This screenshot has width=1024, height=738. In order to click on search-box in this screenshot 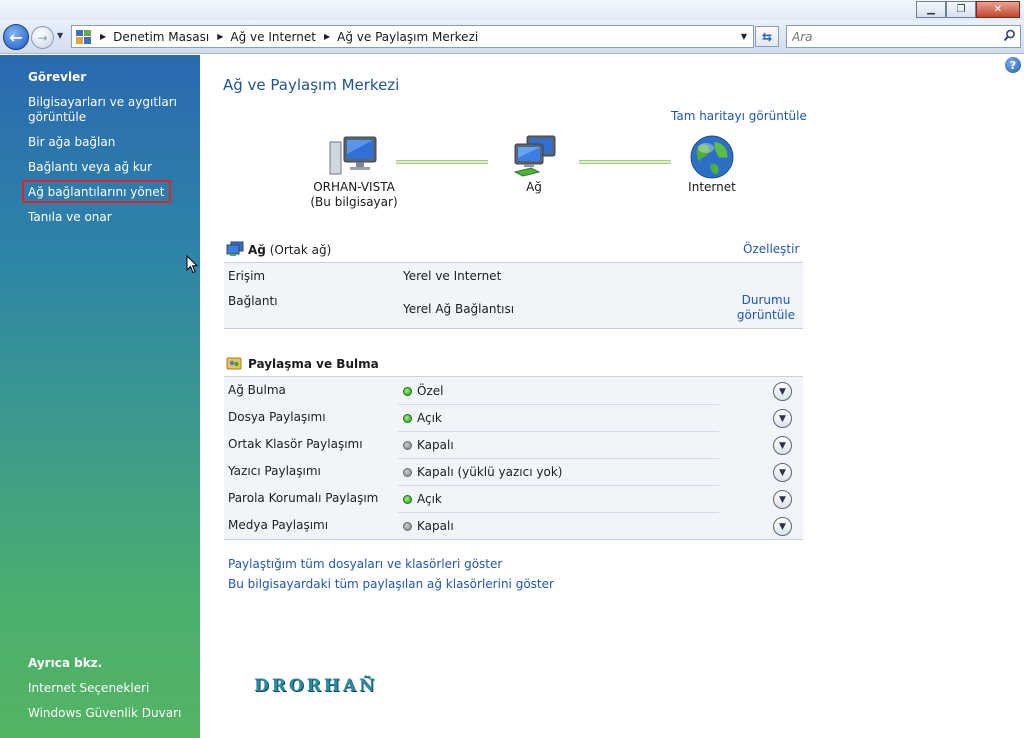, I will do `click(903, 36)`.